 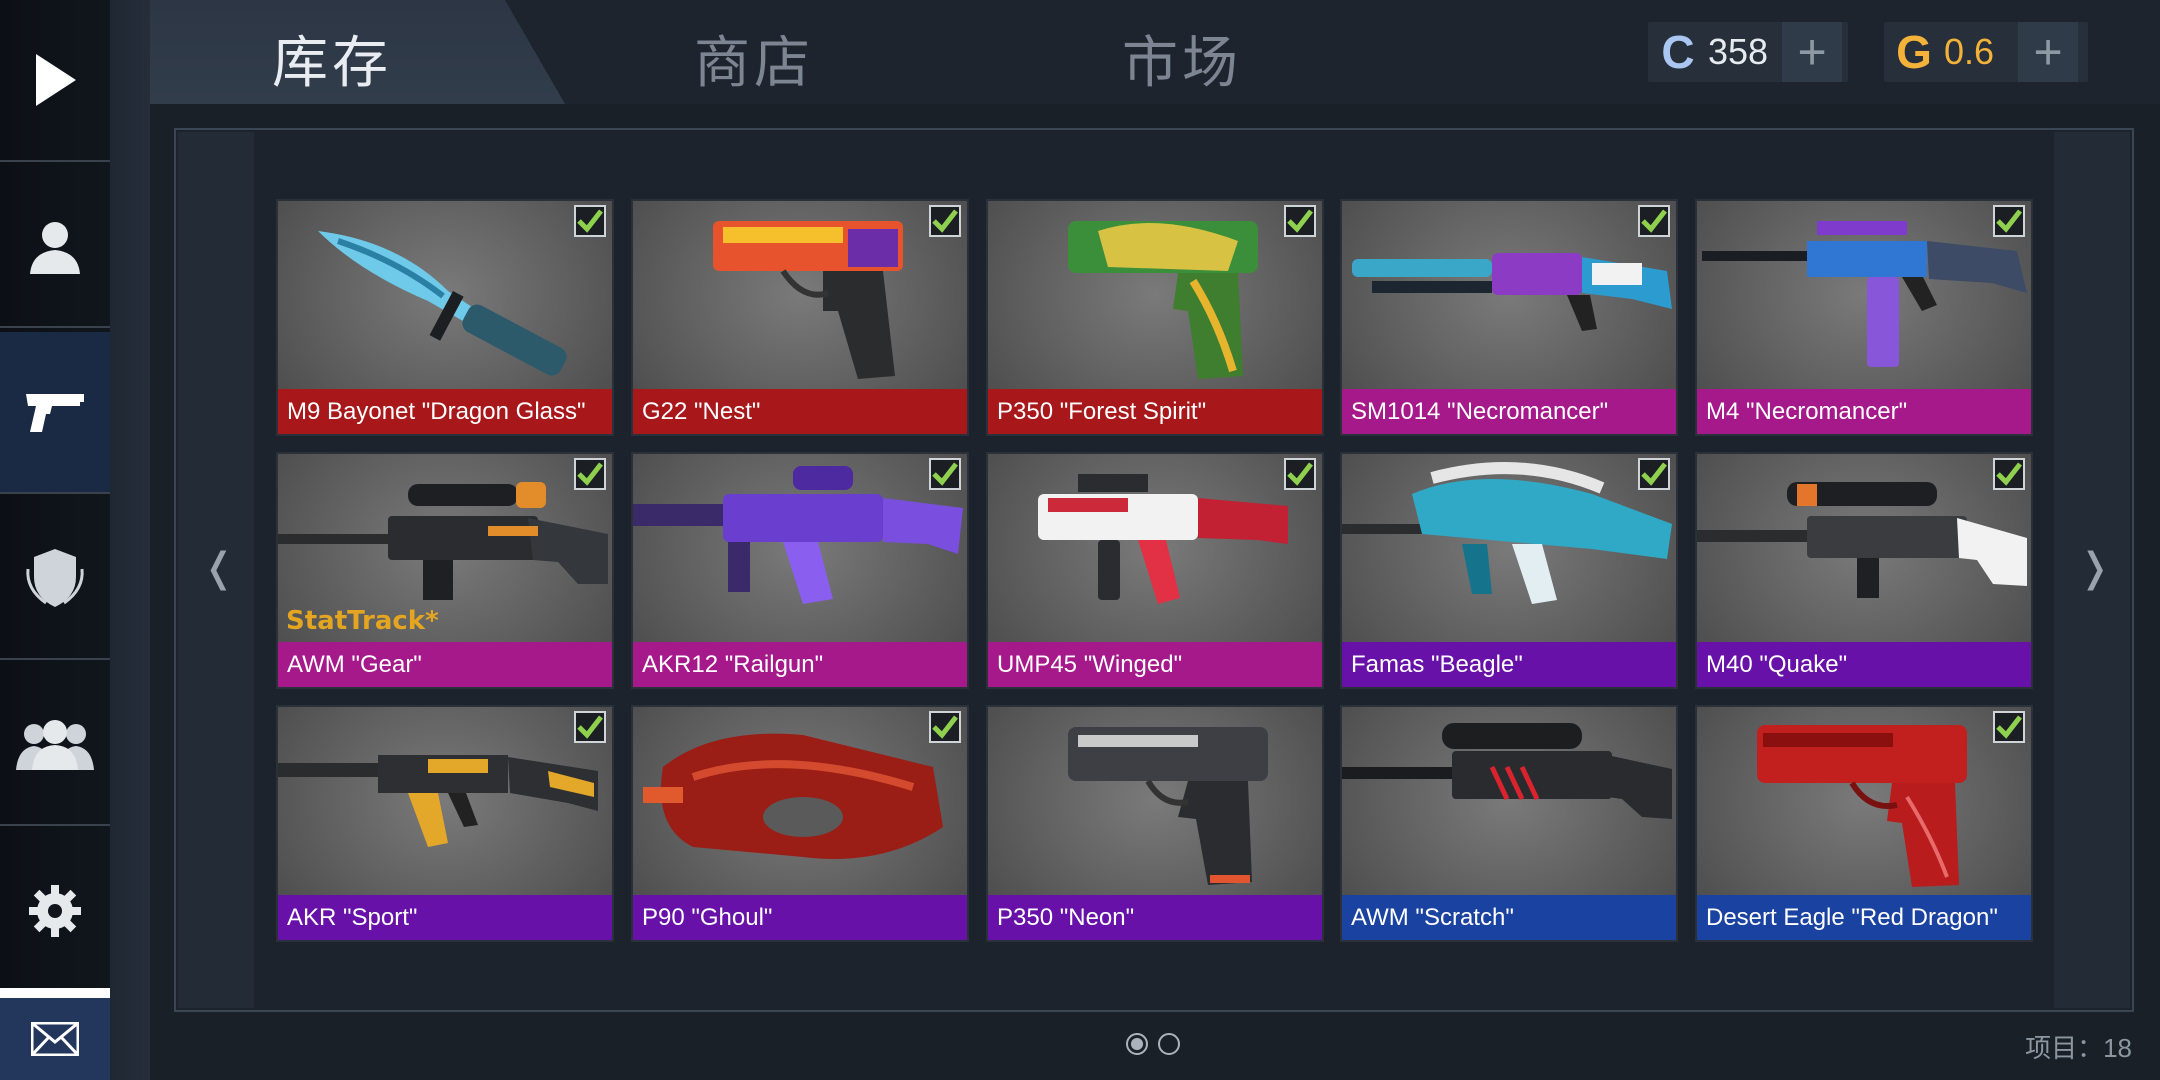 I want to click on item-name: SM1014 "Necromancer", so click(x=1509, y=411).